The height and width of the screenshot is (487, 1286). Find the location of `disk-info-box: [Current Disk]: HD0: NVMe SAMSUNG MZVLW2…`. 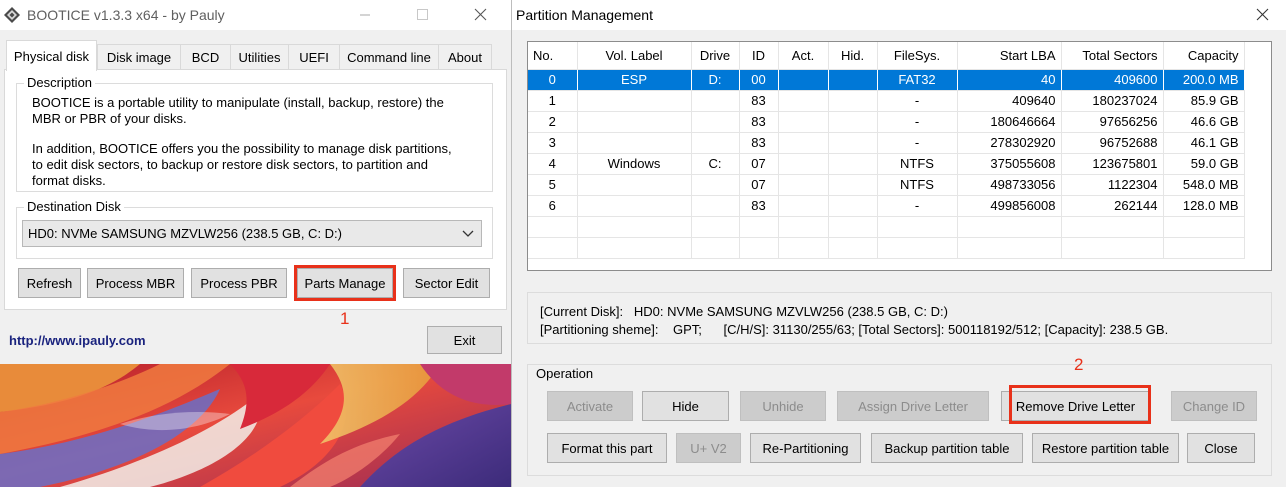

disk-info-box: [Current Disk]: HD0: NVMe SAMSUNG MZVLW2… is located at coordinates (899, 318).